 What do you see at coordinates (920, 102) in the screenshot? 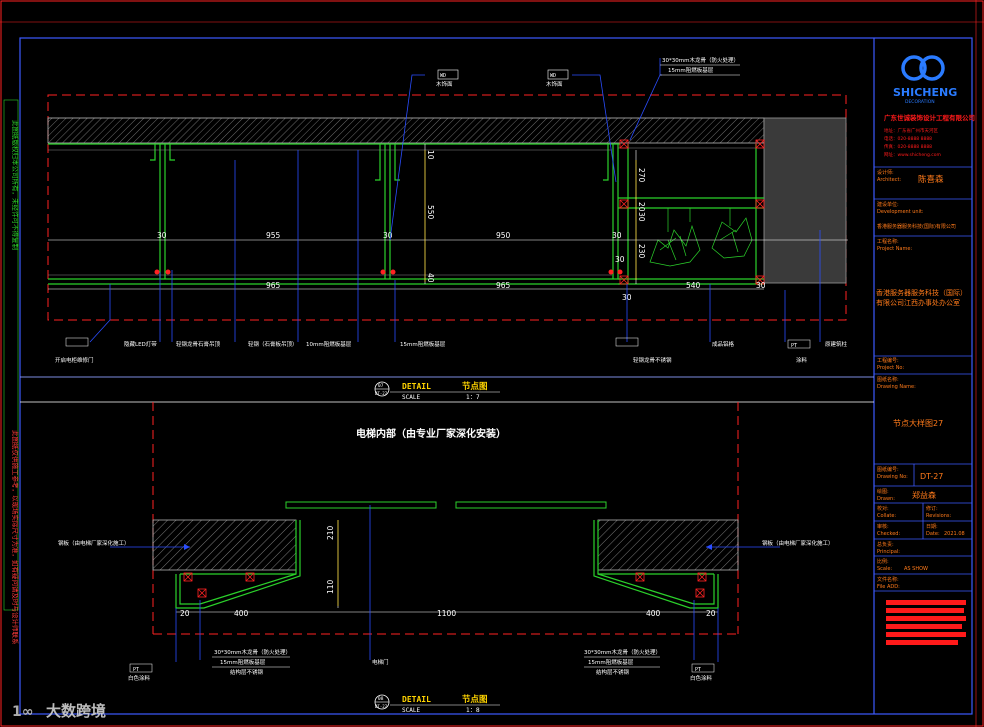
I see `logo-sub: DECORATION` at bounding box center [920, 102].